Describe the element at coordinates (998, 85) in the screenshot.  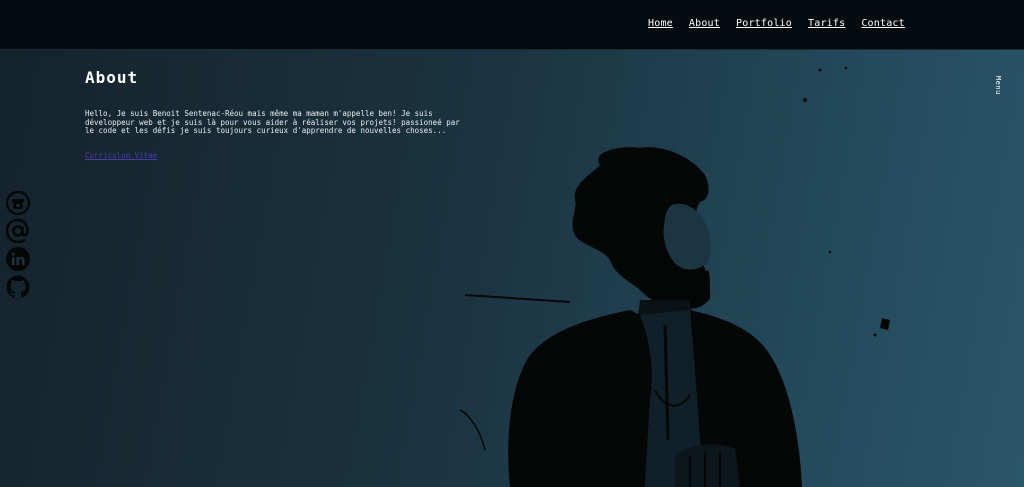
I see `menu-toggle: Menu` at that location.